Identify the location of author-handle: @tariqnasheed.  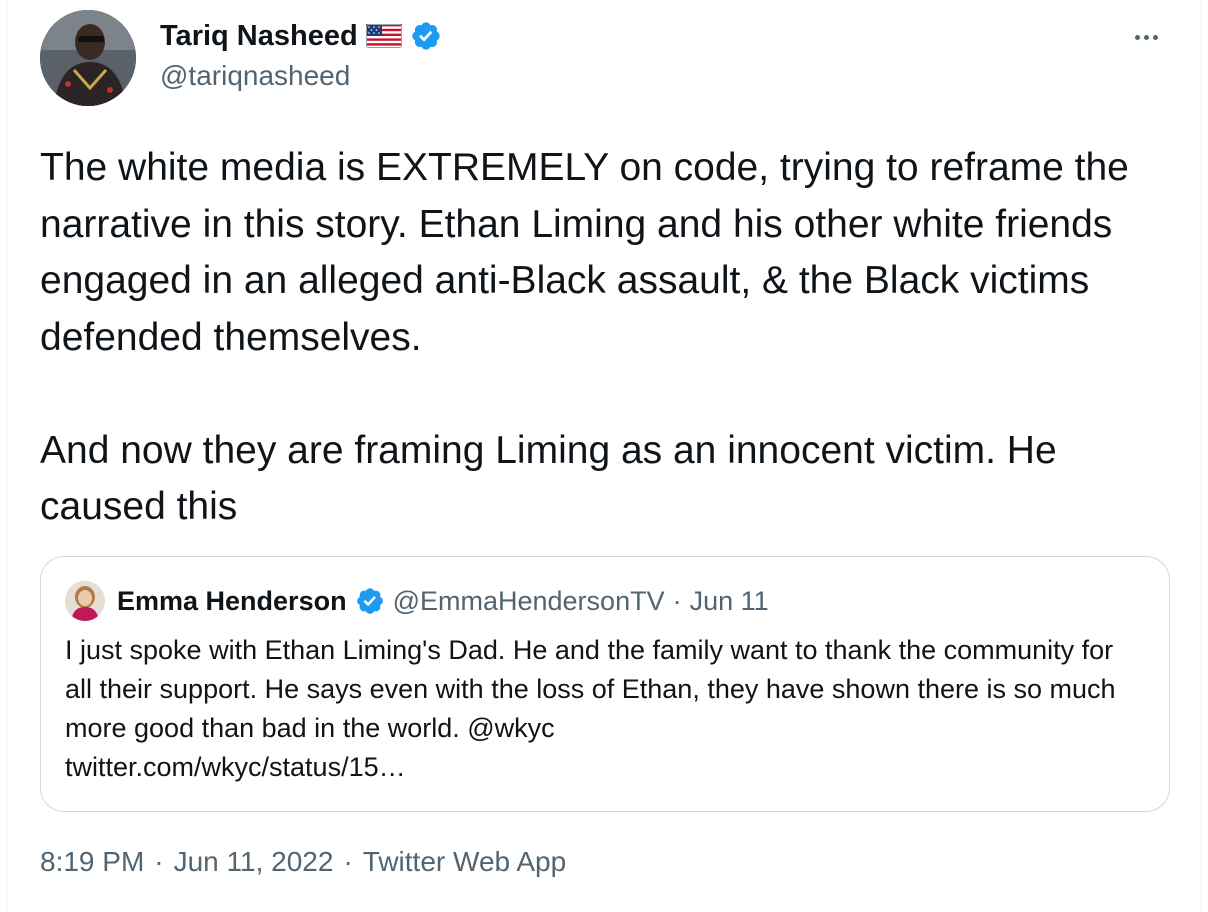
(255, 76).